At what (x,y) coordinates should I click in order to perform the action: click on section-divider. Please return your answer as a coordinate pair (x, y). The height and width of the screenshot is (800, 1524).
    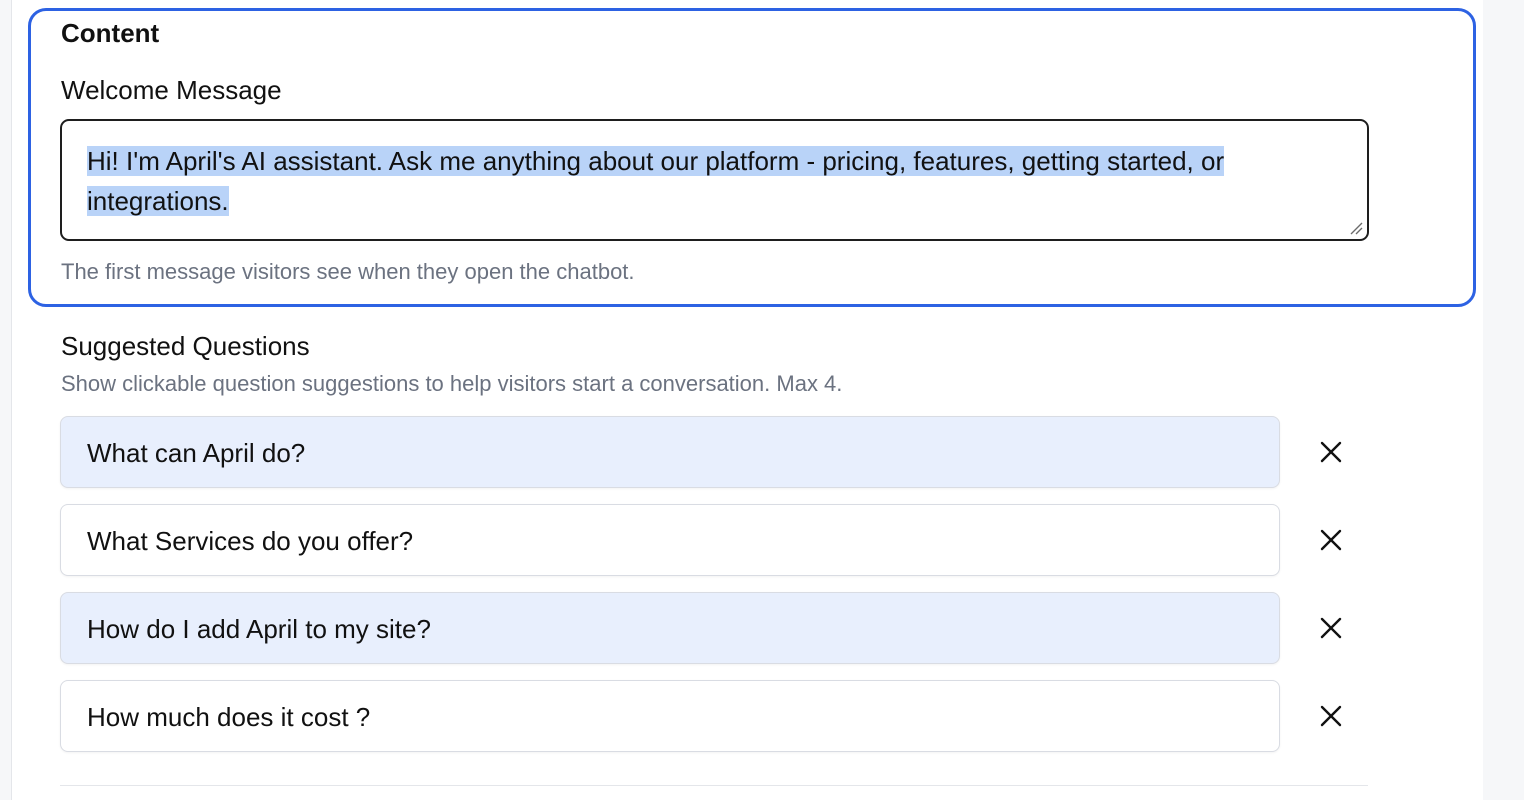
    Looking at the image, I should click on (714, 785).